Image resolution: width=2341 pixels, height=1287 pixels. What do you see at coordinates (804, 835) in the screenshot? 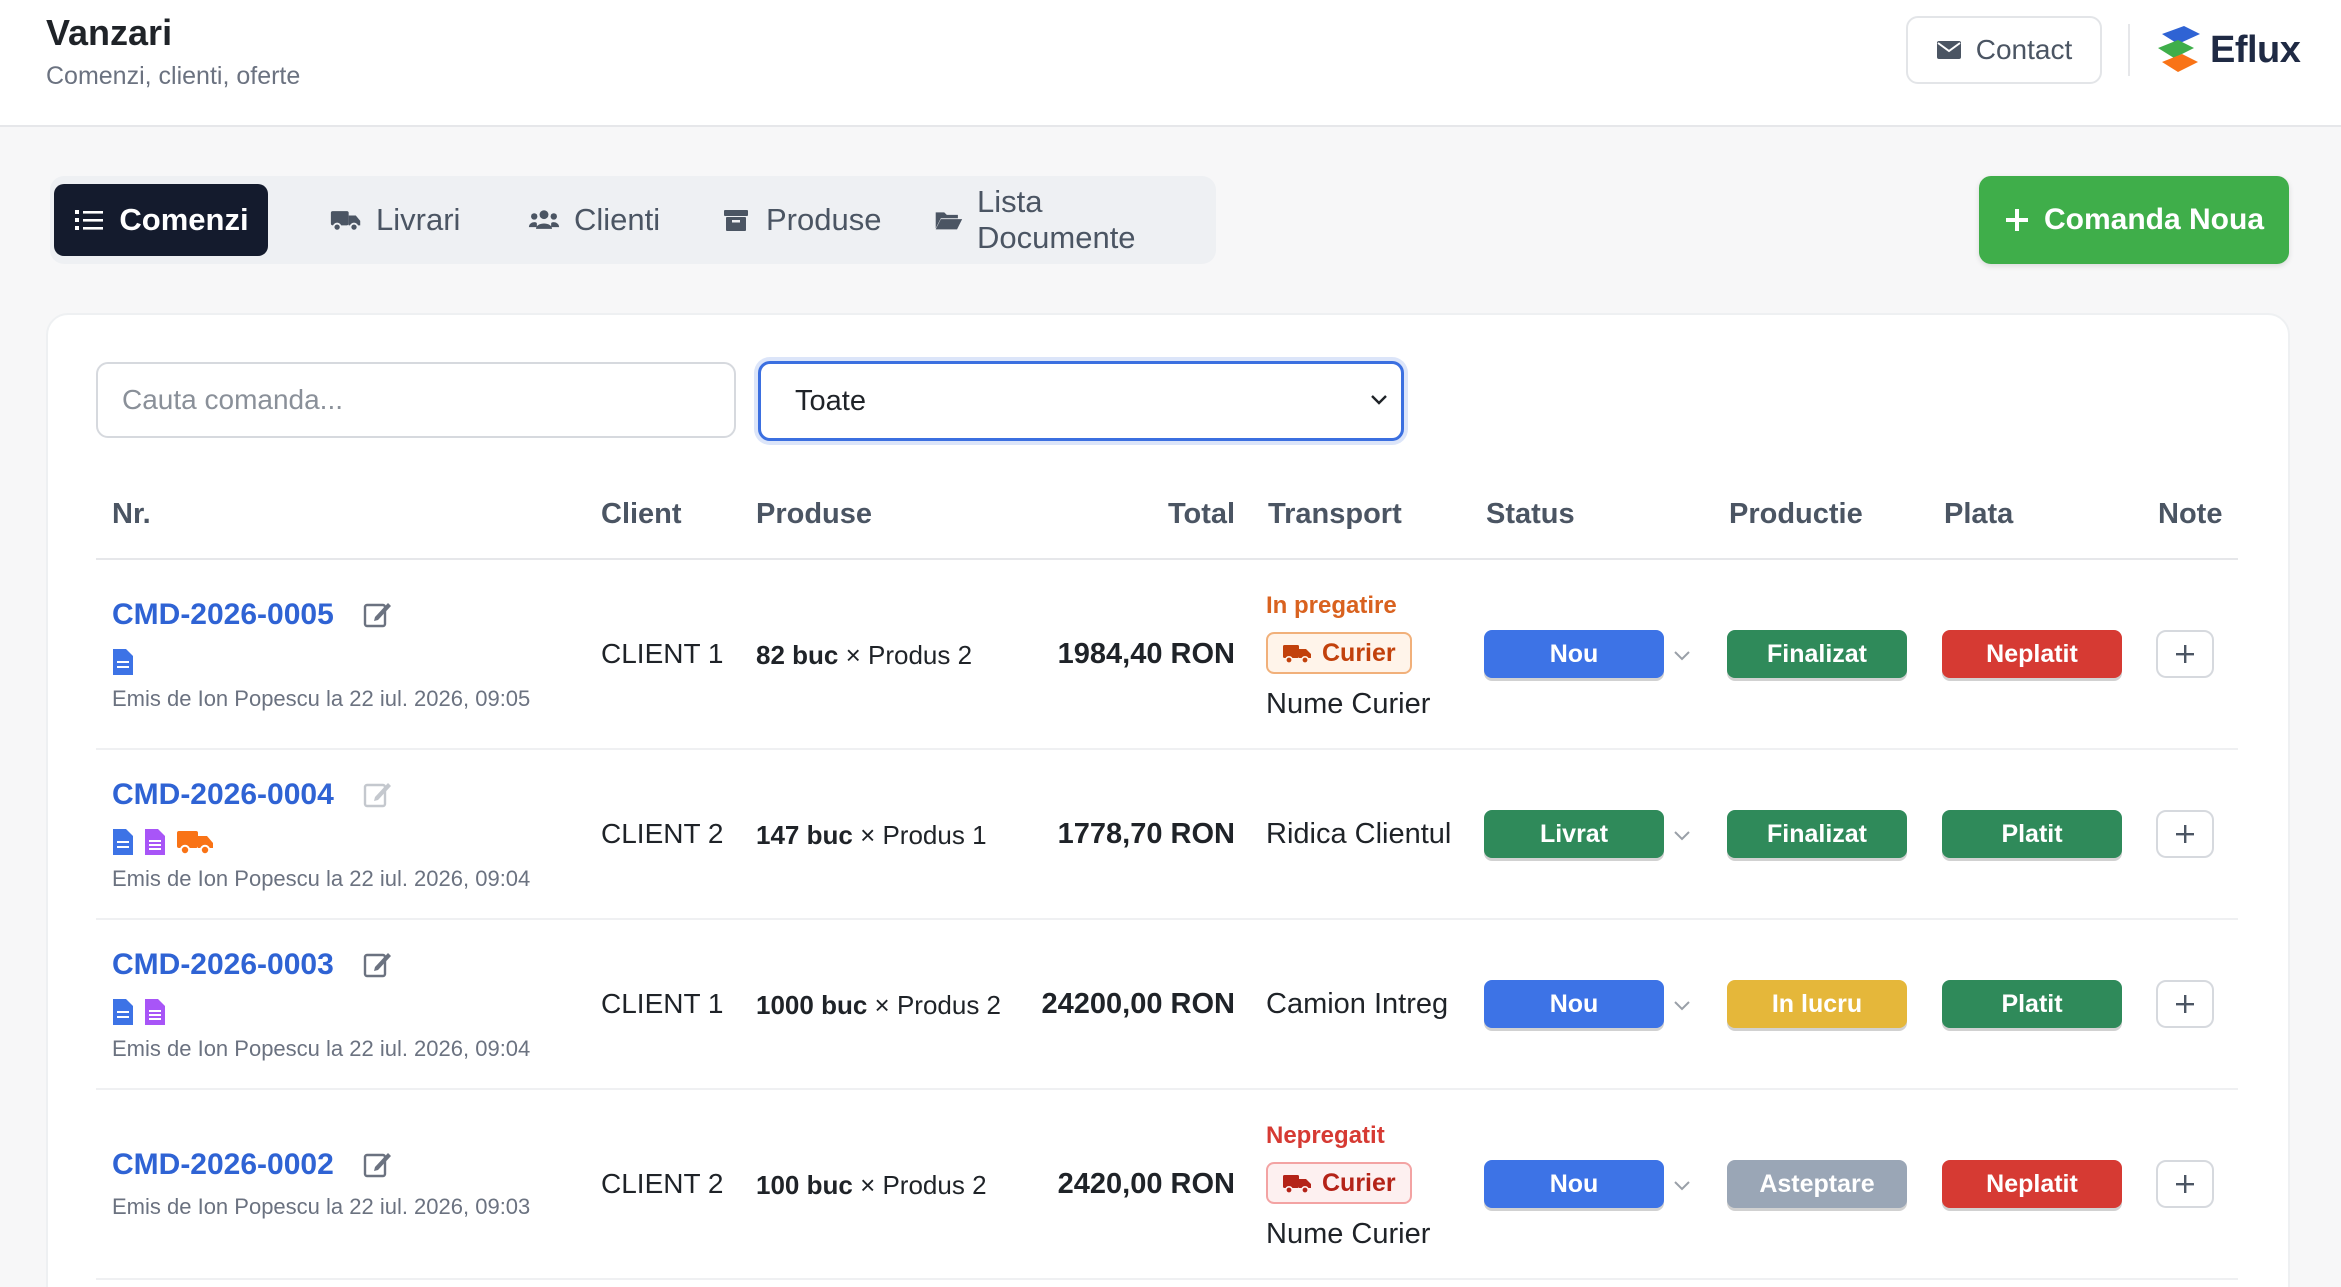
I see `product-quantity: 147 buc` at bounding box center [804, 835].